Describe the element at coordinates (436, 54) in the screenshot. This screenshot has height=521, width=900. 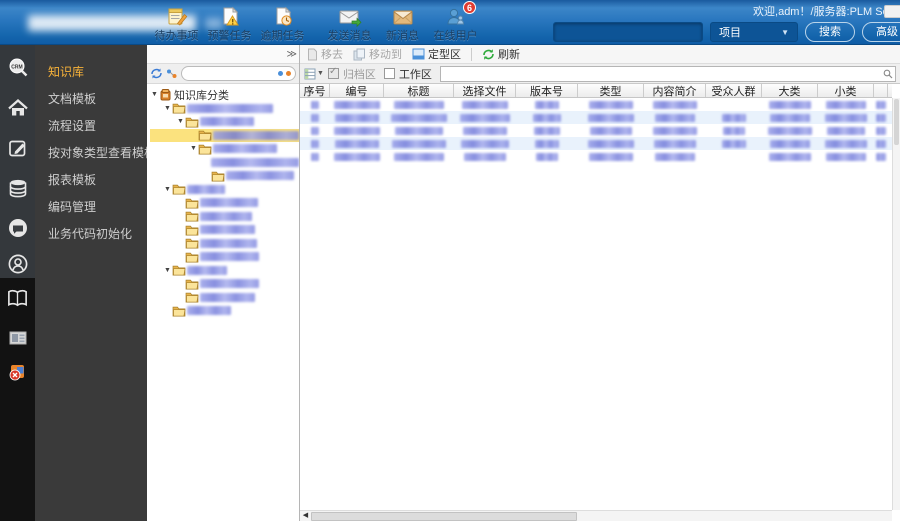
I see `fixed-zone-button: 定型区` at that location.